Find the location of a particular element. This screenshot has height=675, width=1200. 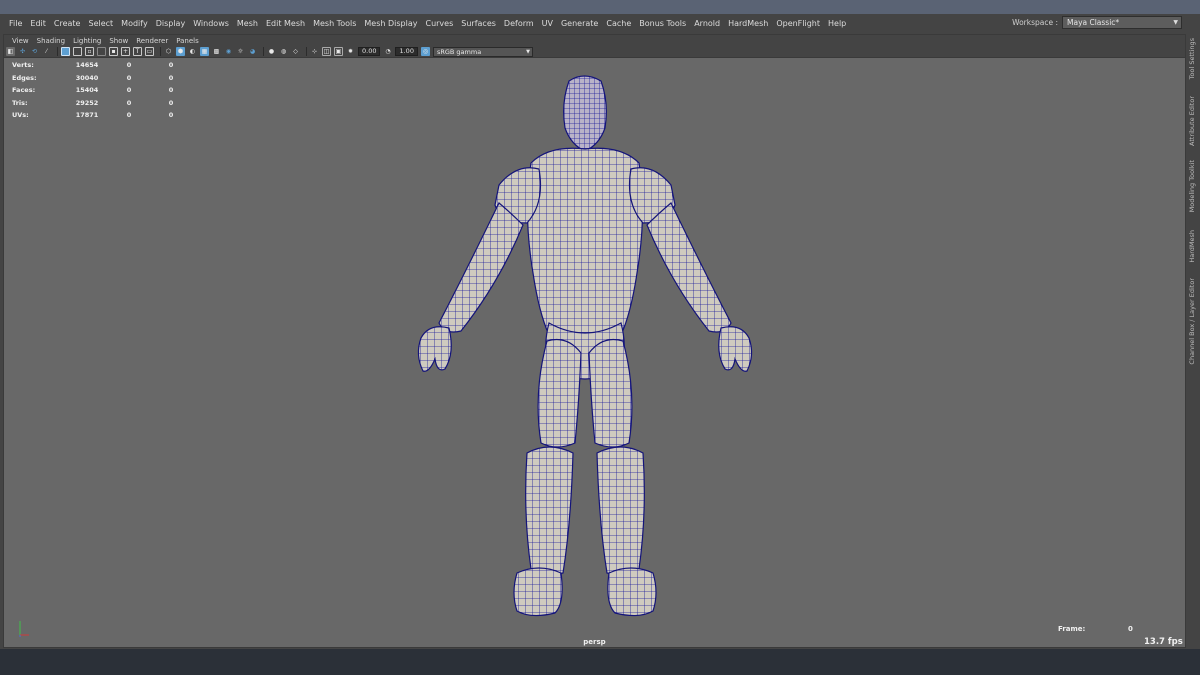

exposure-field: 0.00 is located at coordinates (369, 51).